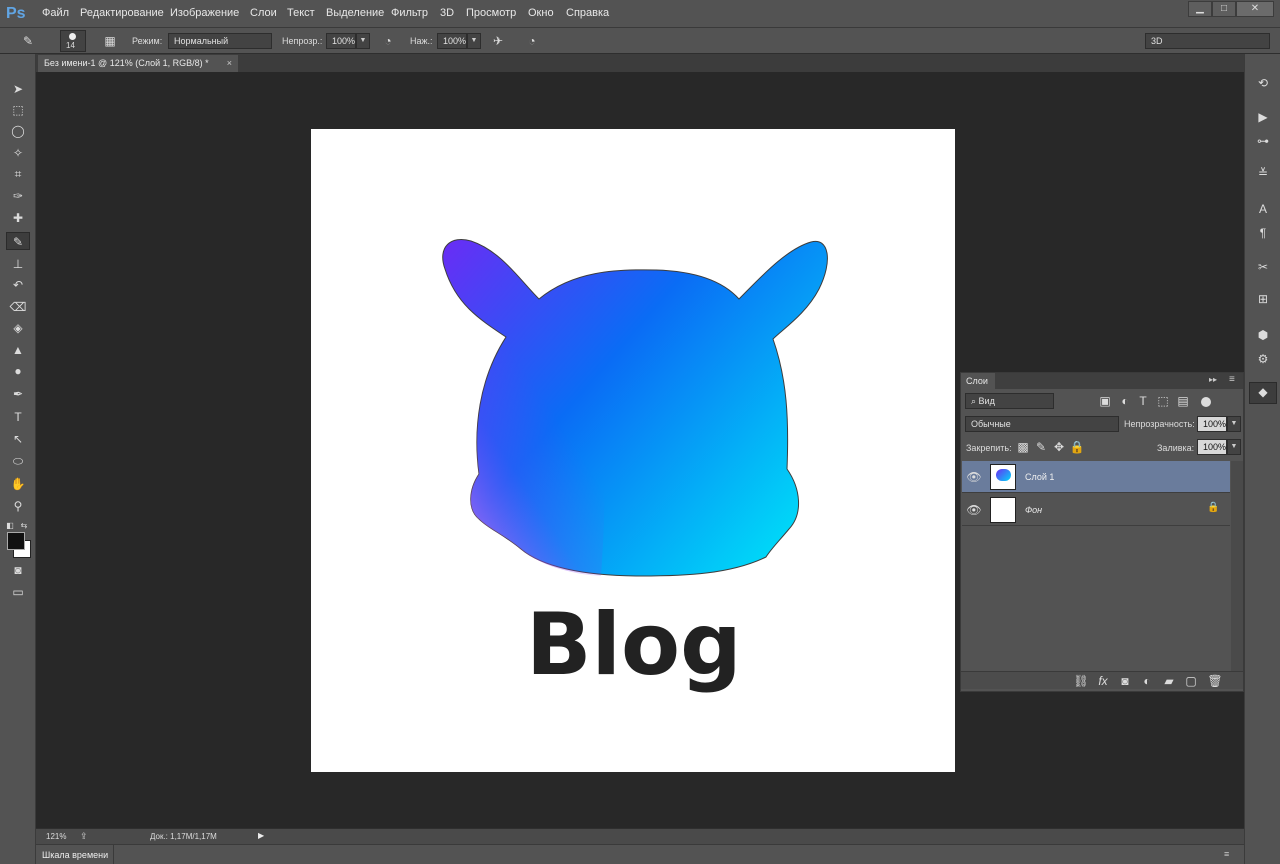  I want to click on path-selection-tool-icon: ↖, so click(18, 439).